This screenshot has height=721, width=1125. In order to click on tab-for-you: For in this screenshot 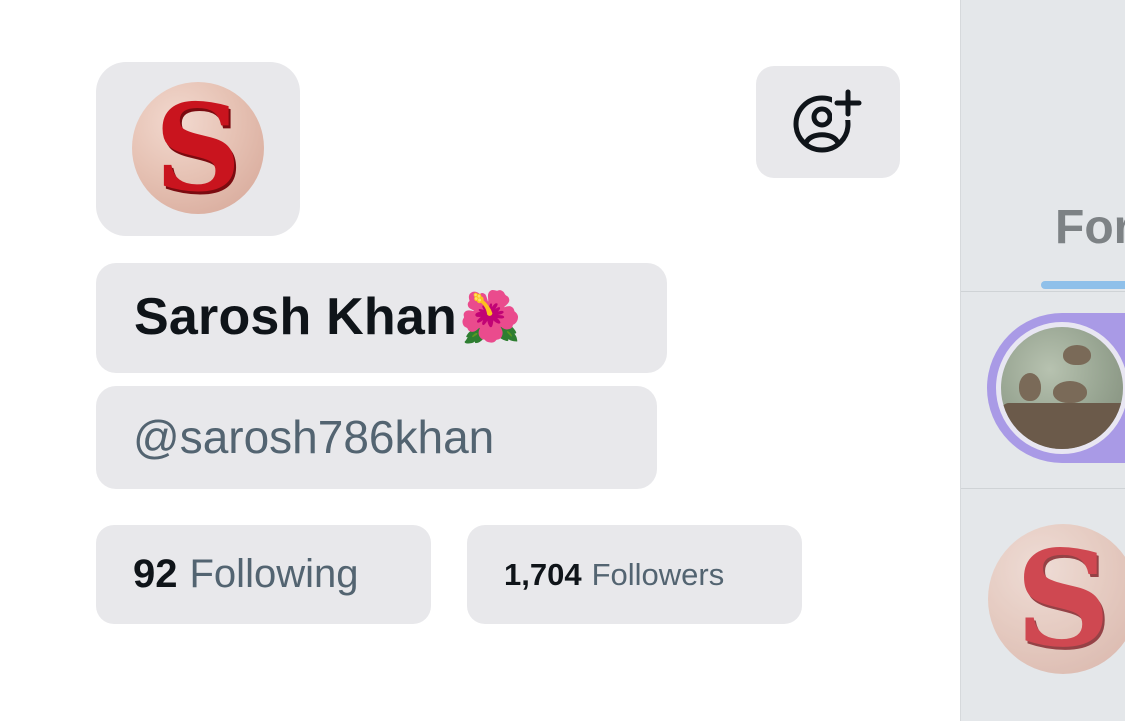, I will do `click(1090, 227)`.